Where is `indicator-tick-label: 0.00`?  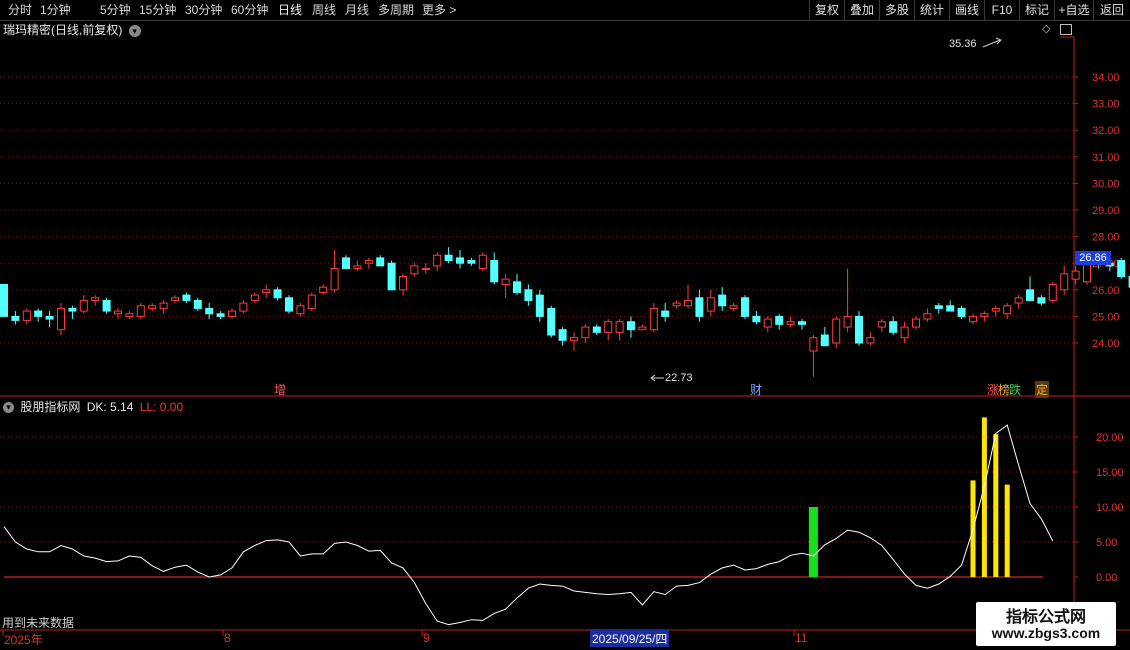 indicator-tick-label: 0.00 is located at coordinates (1106, 578).